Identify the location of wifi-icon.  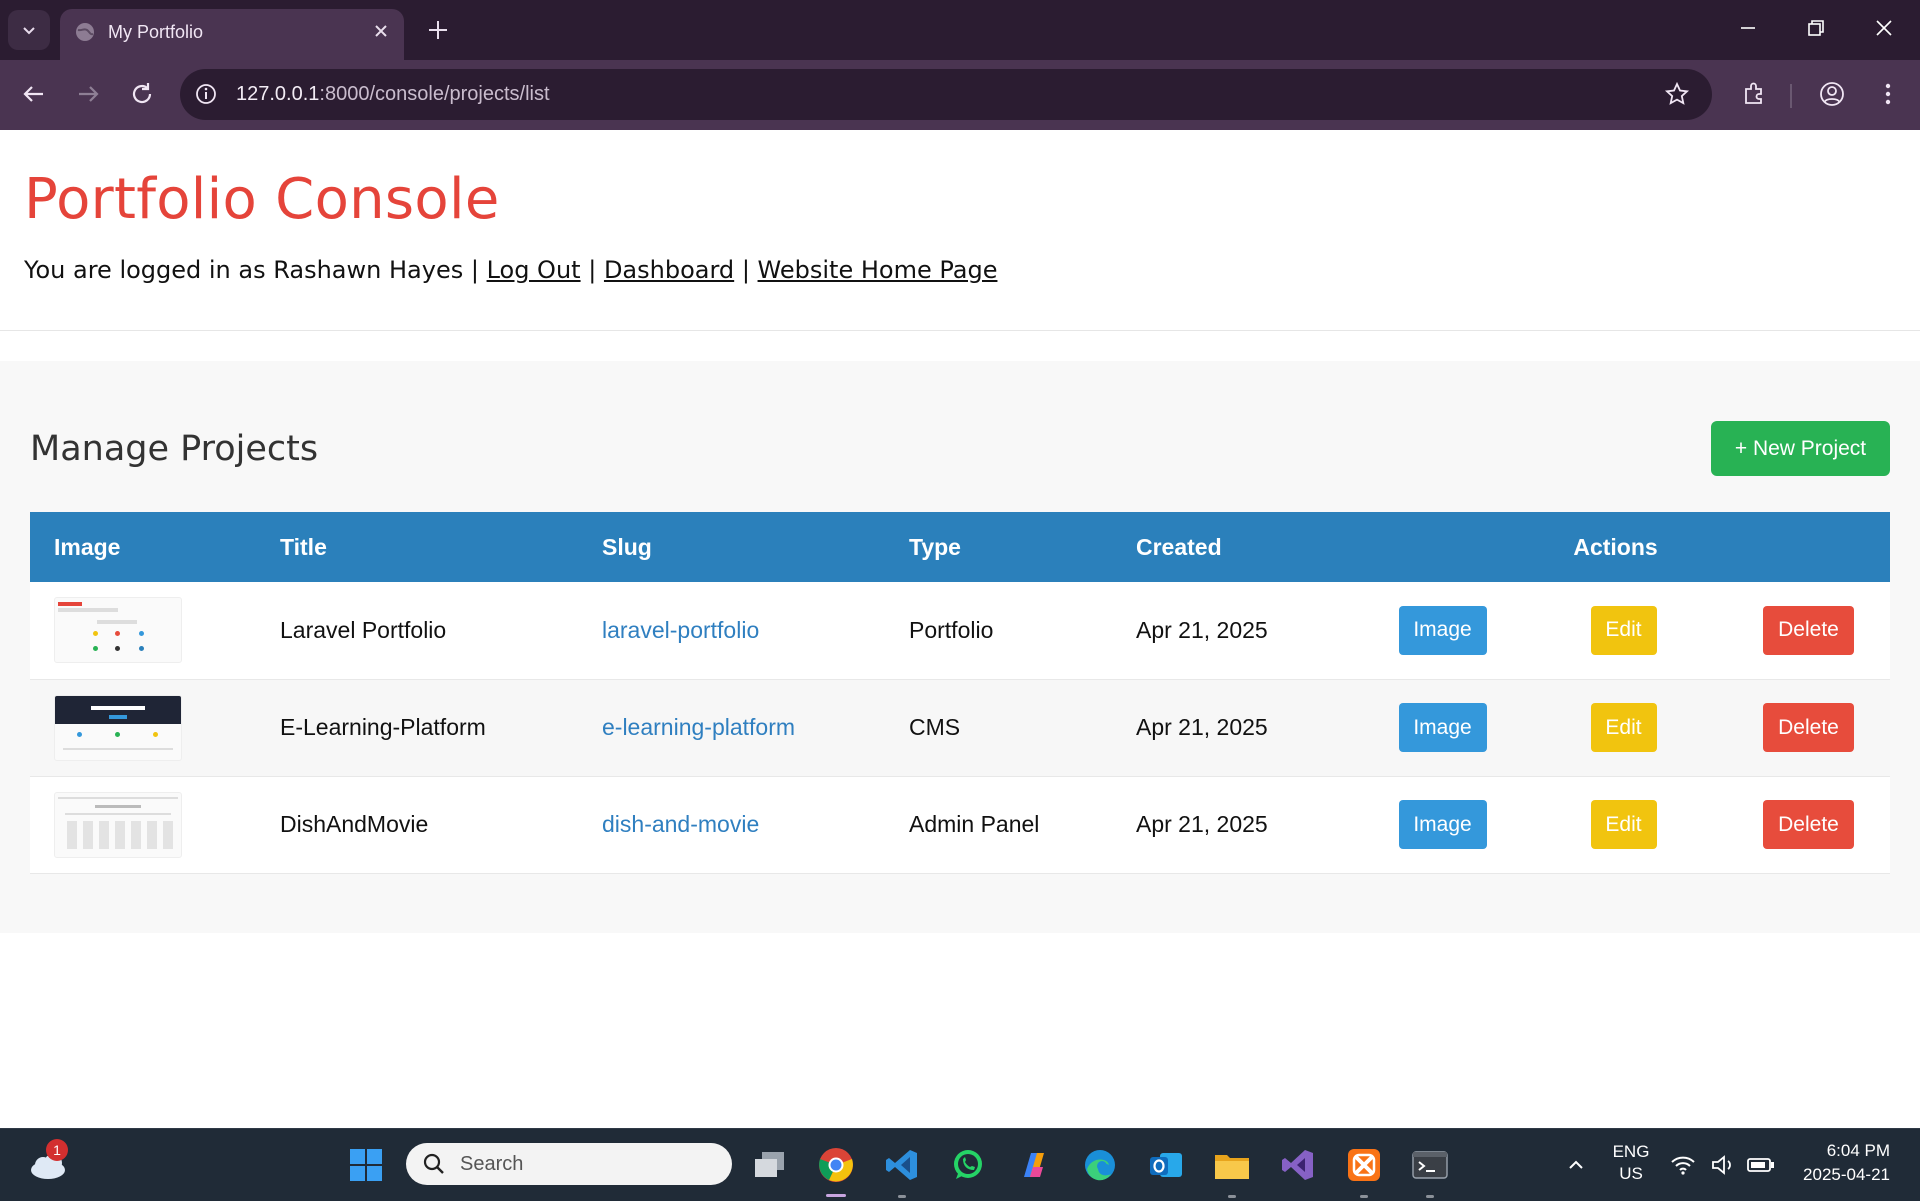
(1683, 1165).